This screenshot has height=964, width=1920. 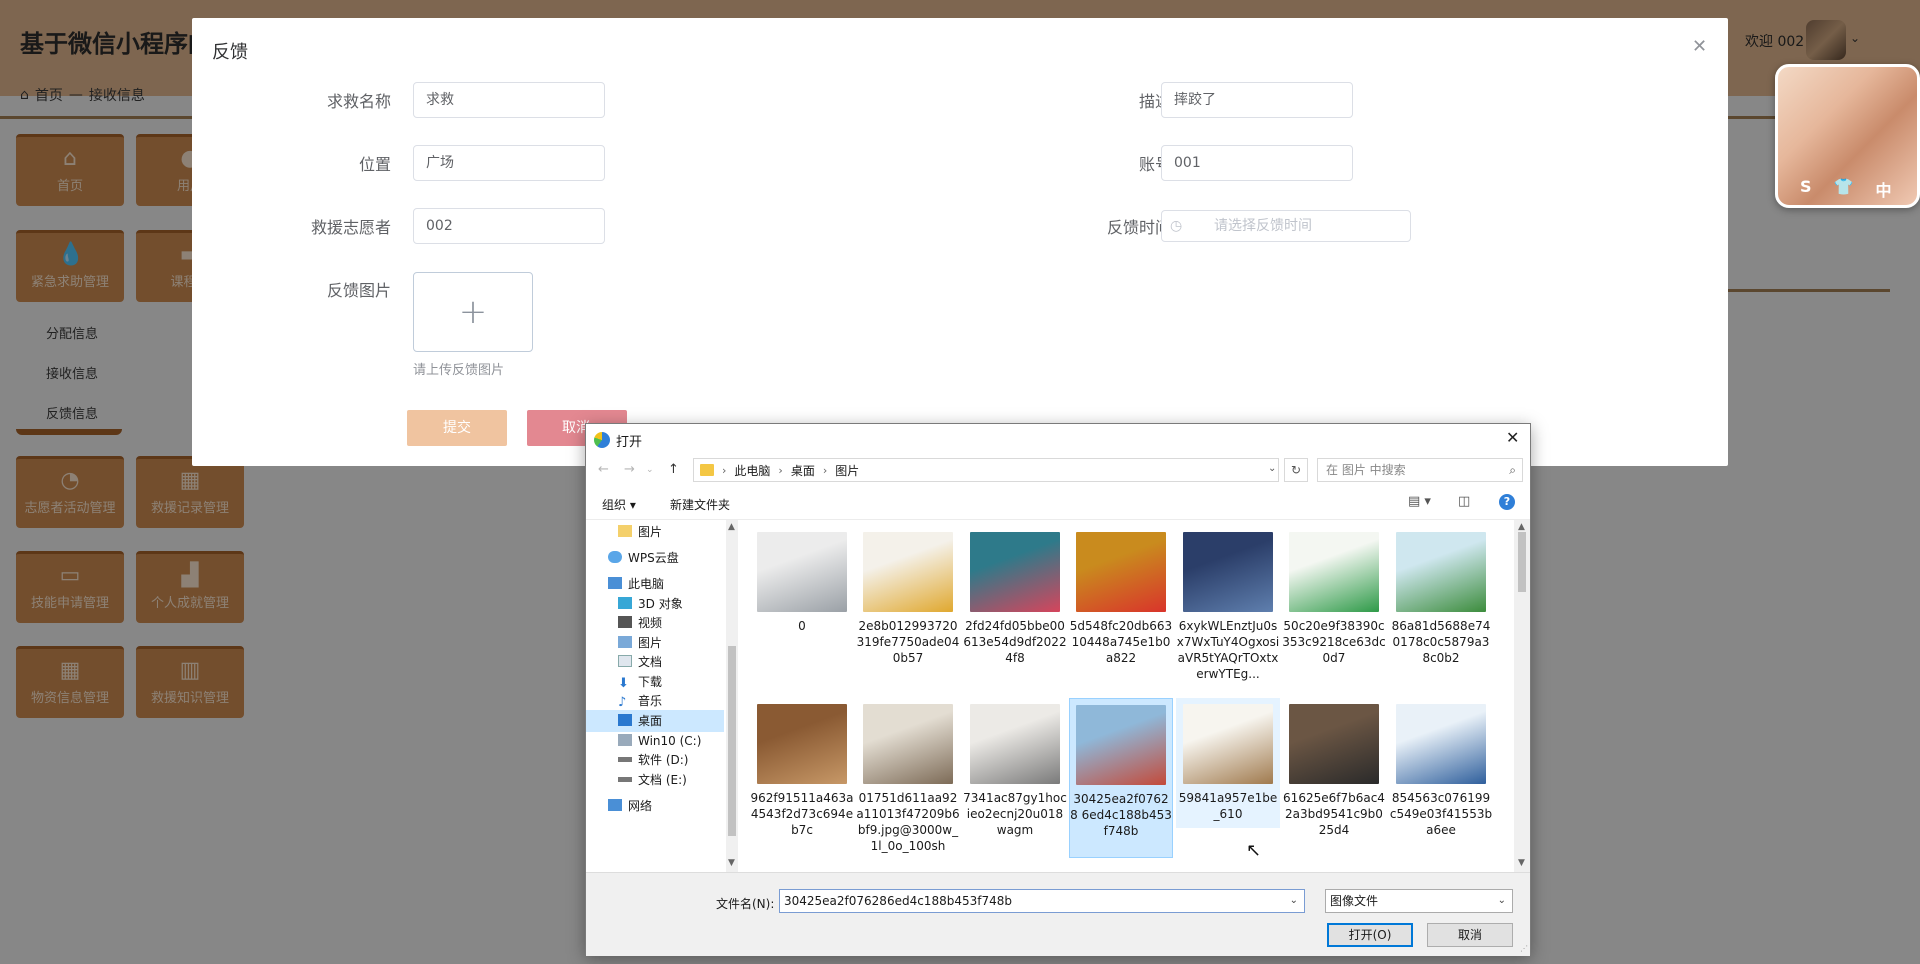 What do you see at coordinates (1254, 850) in the screenshot?
I see `mouse-cursor-icon: ↖` at bounding box center [1254, 850].